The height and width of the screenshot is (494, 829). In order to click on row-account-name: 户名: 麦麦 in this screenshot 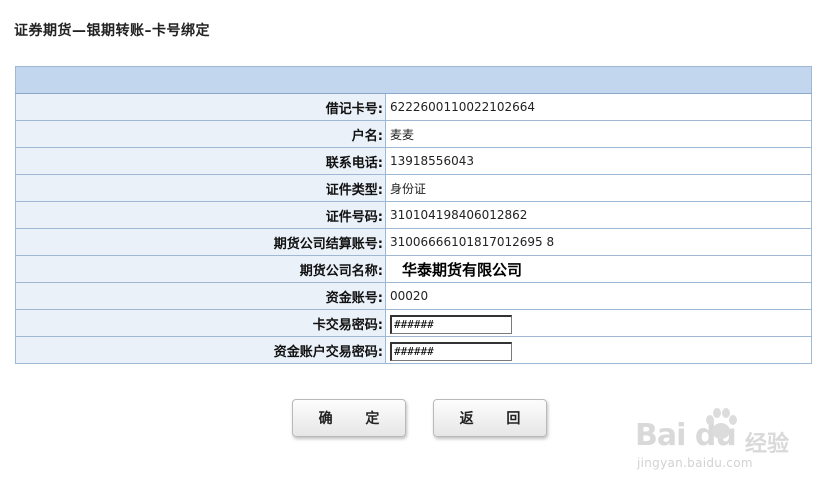, I will do `click(413, 134)`.